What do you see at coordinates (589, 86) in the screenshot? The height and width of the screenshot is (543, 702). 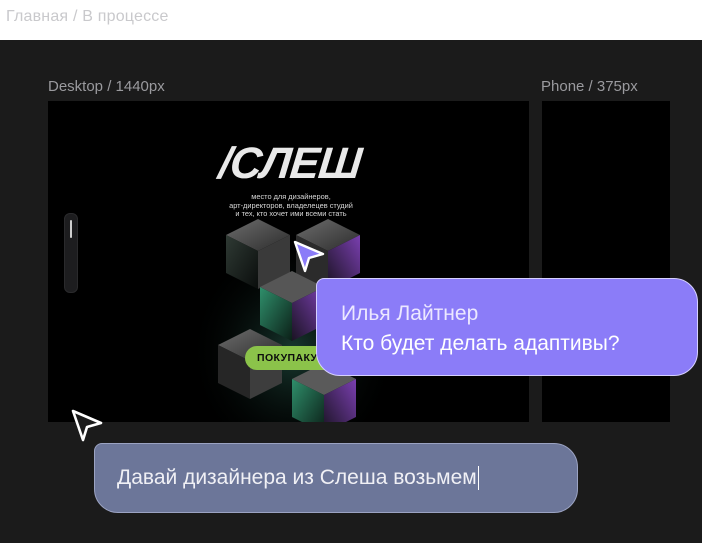 I see `frame-label-phone: Phone / 375px` at bounding box center [589, 86].